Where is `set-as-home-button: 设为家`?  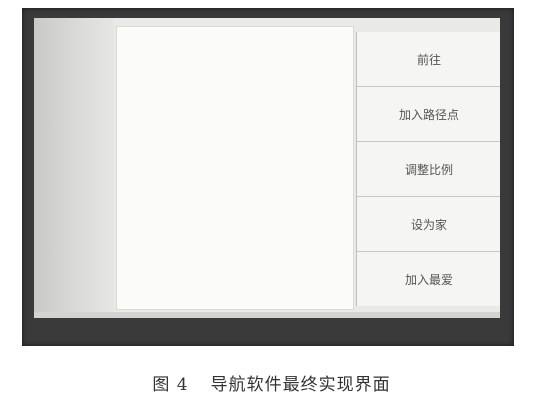
set-as-home-button: 设为家 is located at coordinates (428, 224).